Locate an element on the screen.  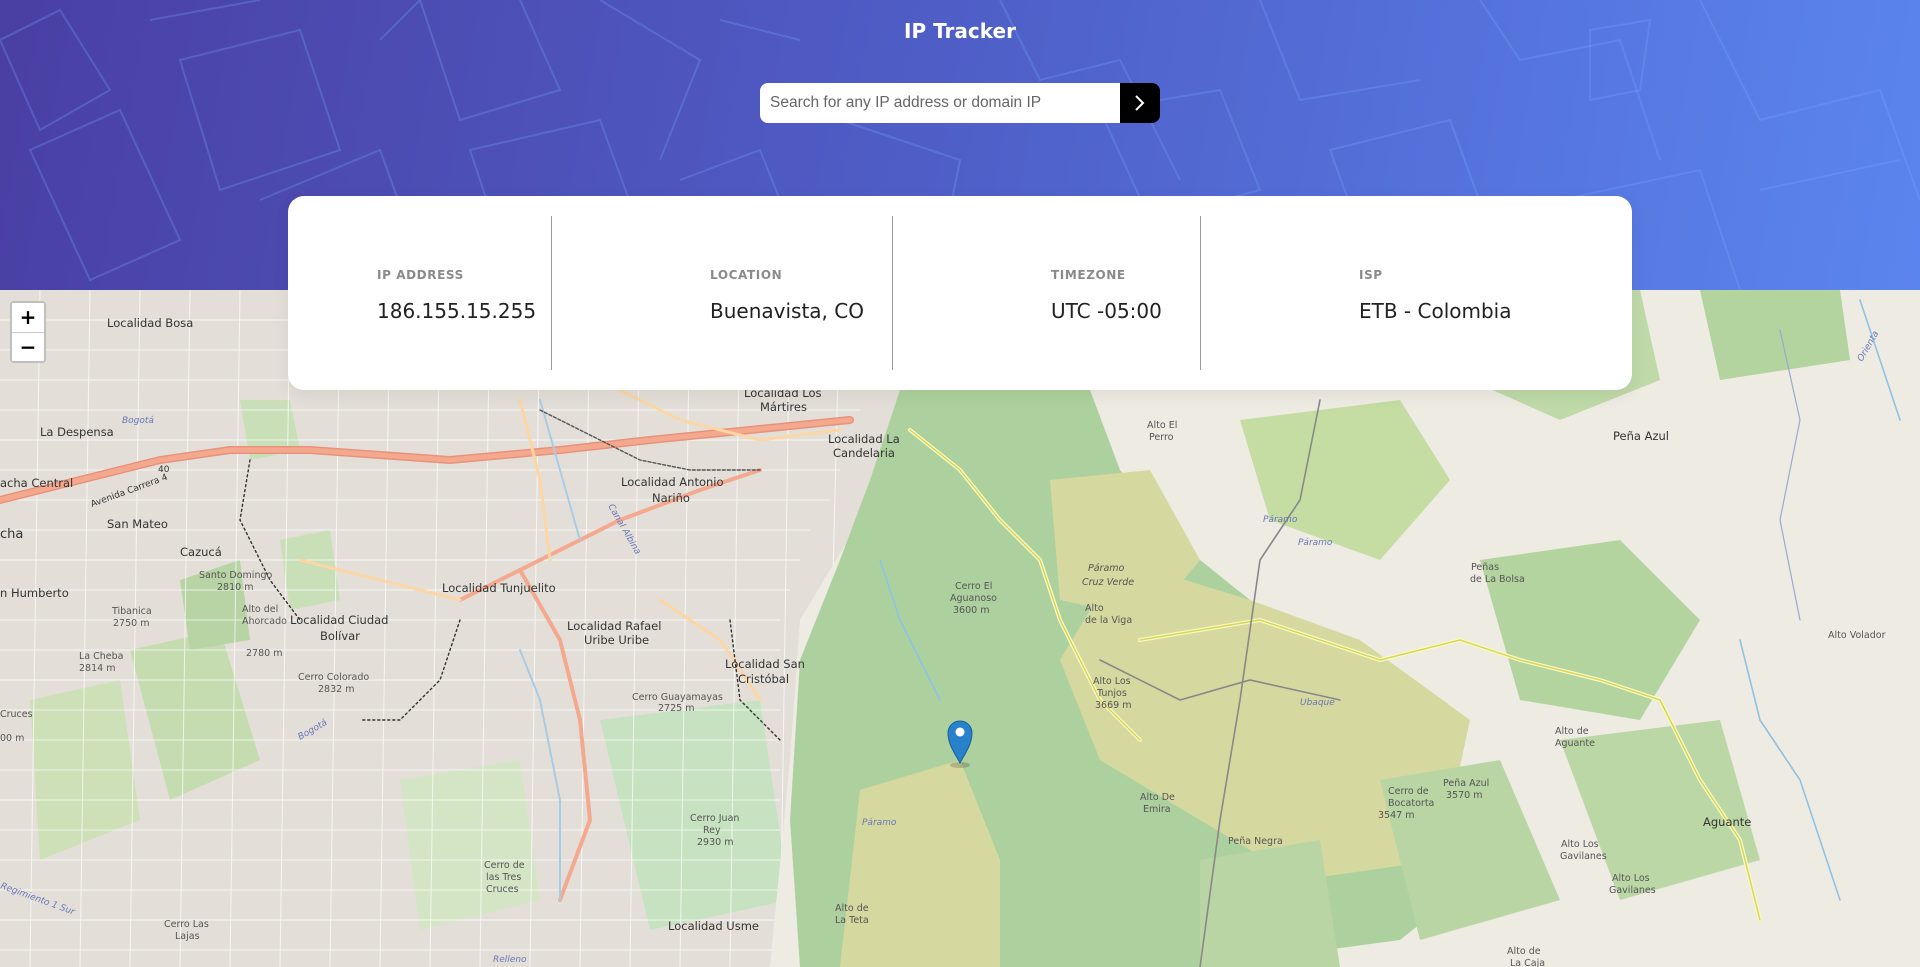
isp-stat: ISP ETB - Colombia is located at coordinates (1435, 295).